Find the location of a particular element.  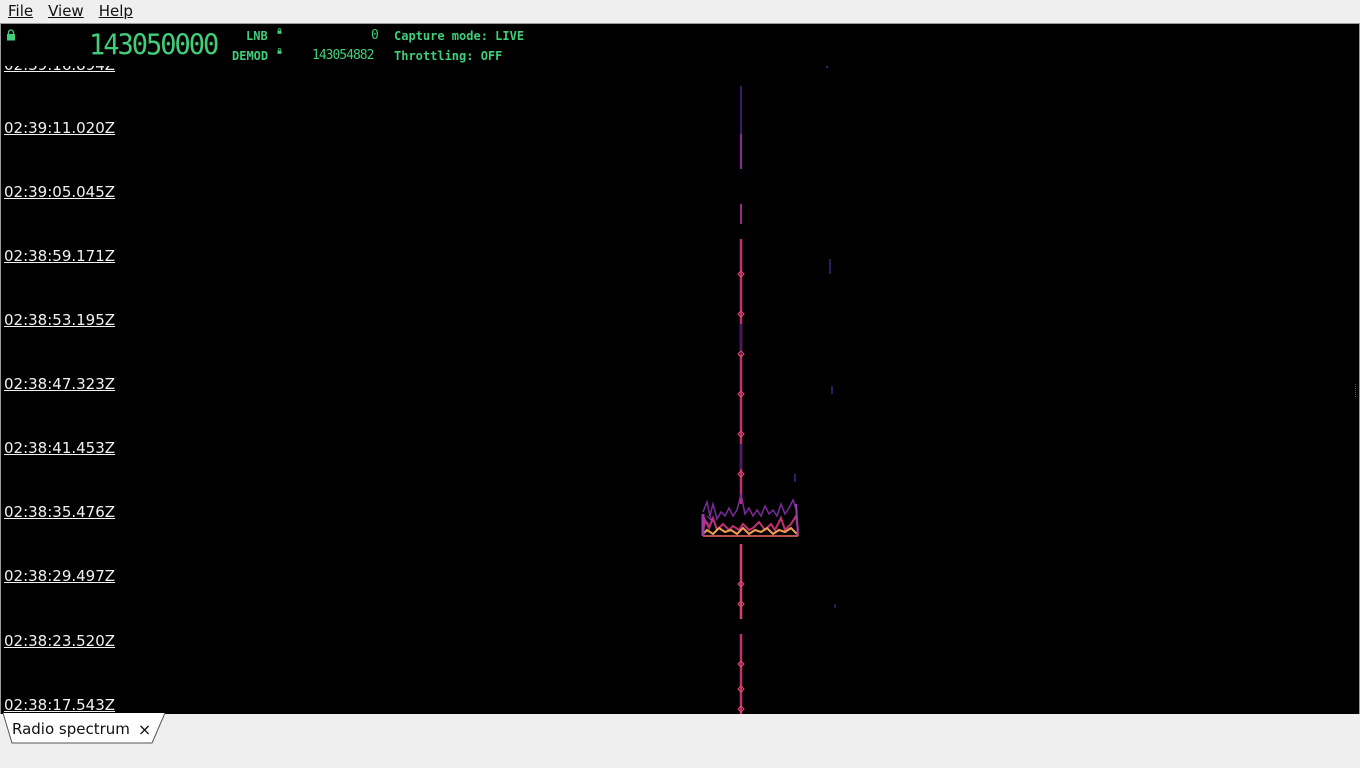

menu-file: File is located at coordinates (20, 11).